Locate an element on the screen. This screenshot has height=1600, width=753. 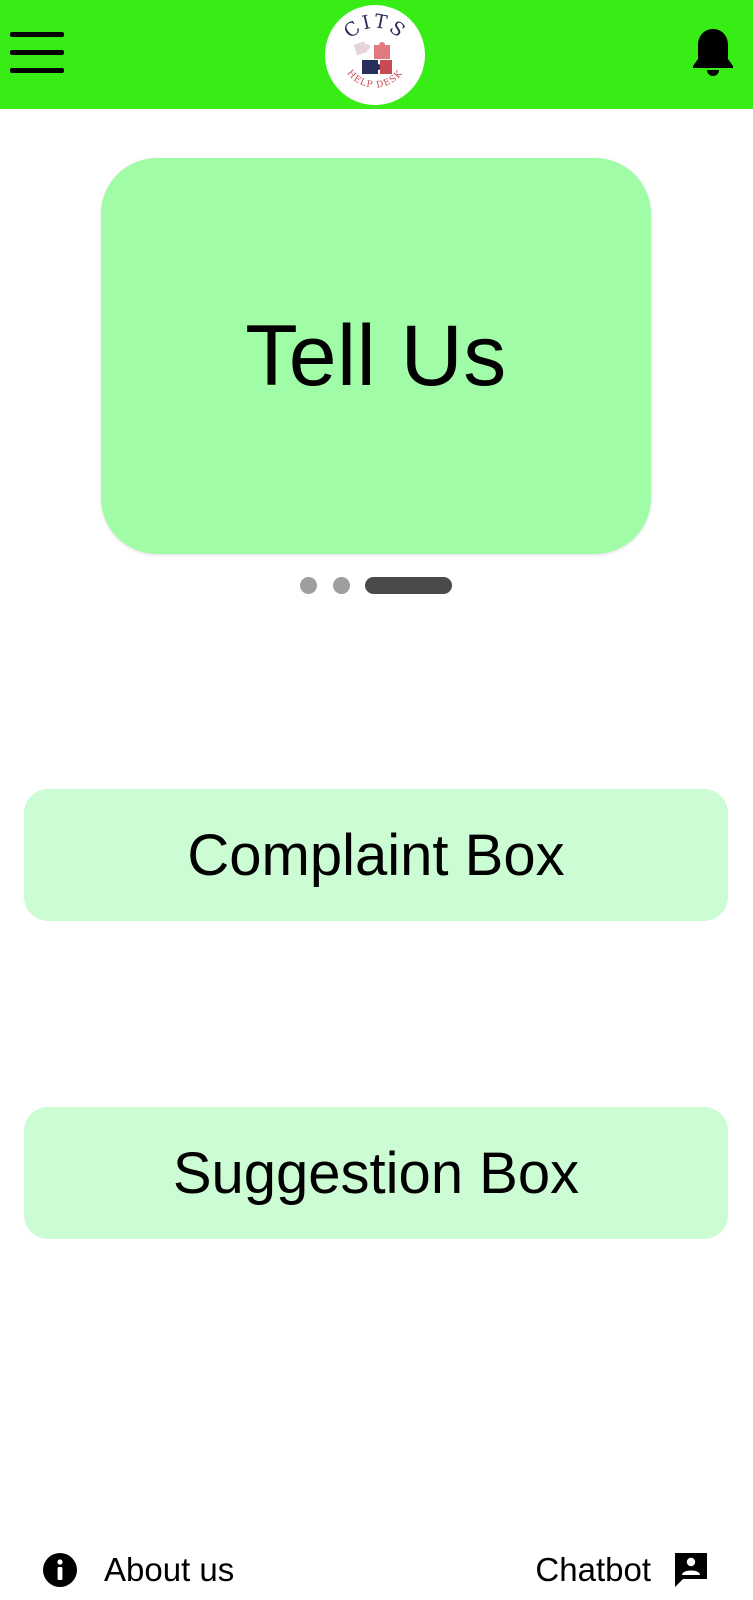
cits-help-desk-logo: CITS HELP DESK is located at coordinates (375, 55).